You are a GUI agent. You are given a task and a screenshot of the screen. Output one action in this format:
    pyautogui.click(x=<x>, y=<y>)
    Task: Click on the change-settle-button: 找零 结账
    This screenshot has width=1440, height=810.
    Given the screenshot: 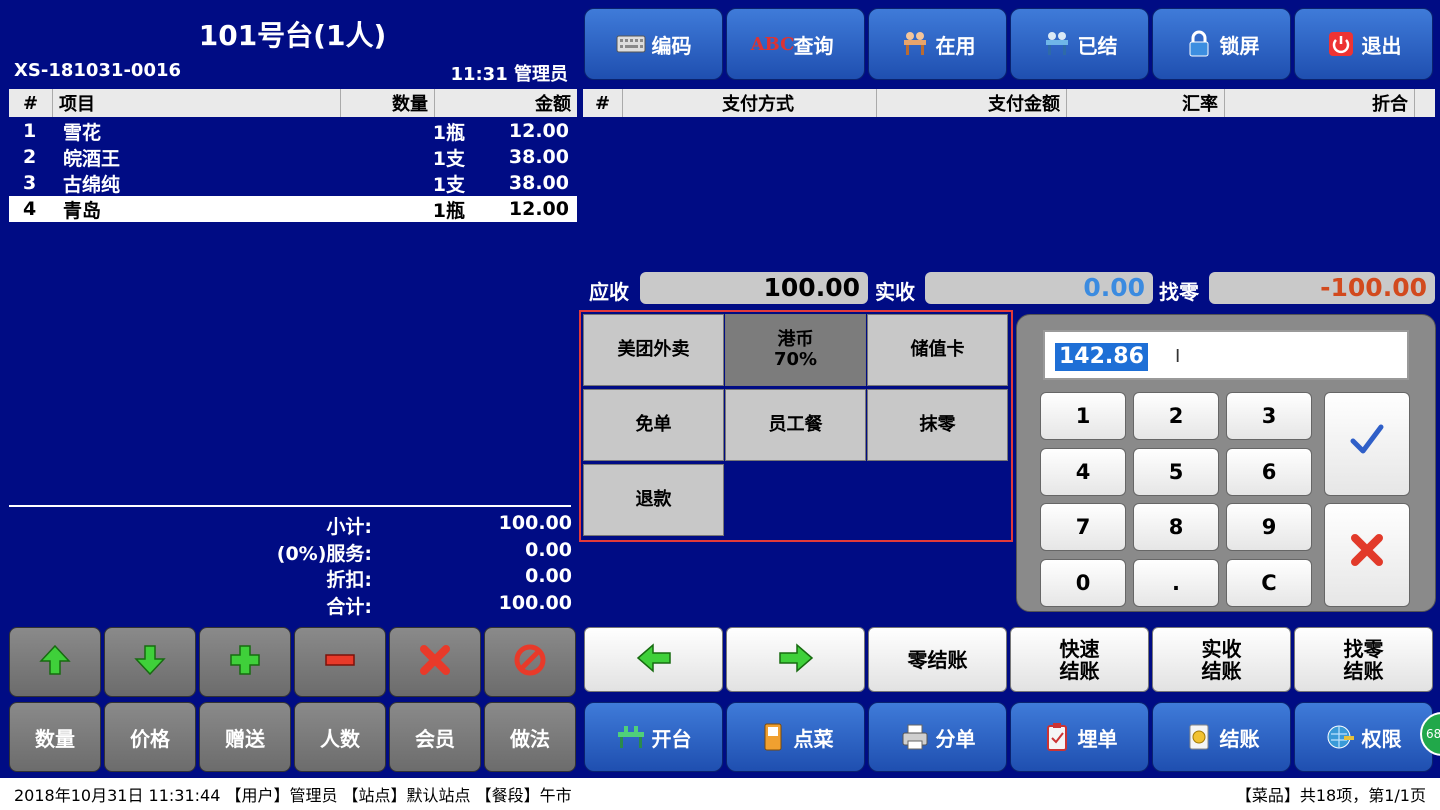 What is the action you would take?
    pyautogui.click(x=1363, y=659)
    